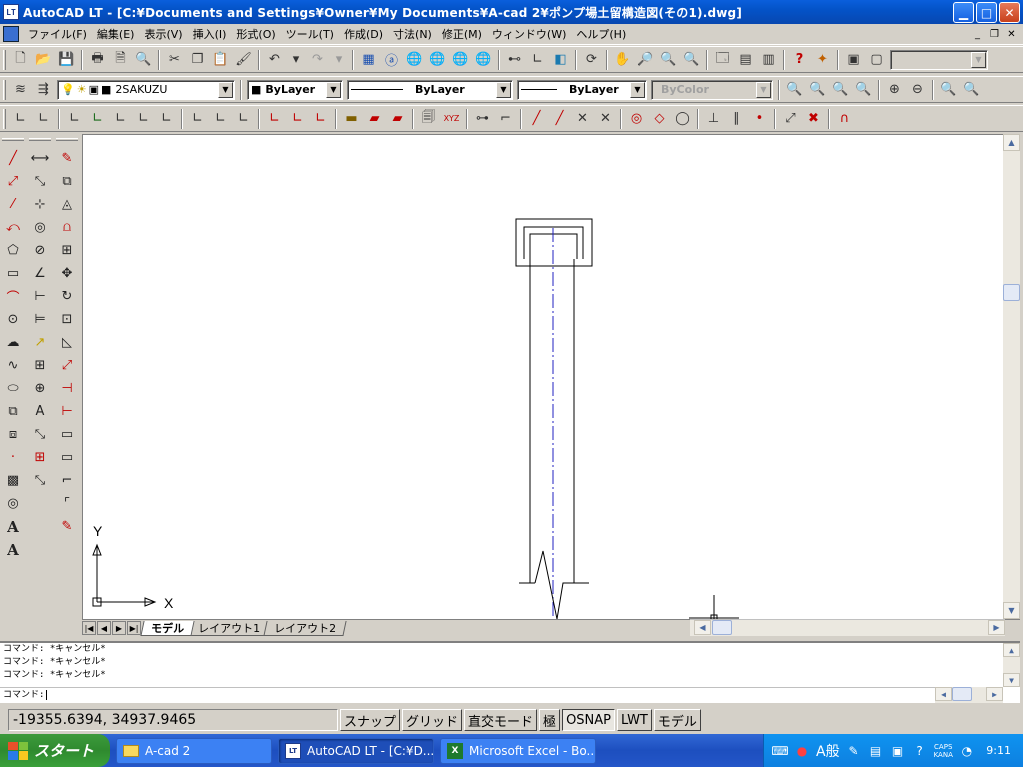  I want to click on scroll-right-icon: ▶, so click(996, 627).